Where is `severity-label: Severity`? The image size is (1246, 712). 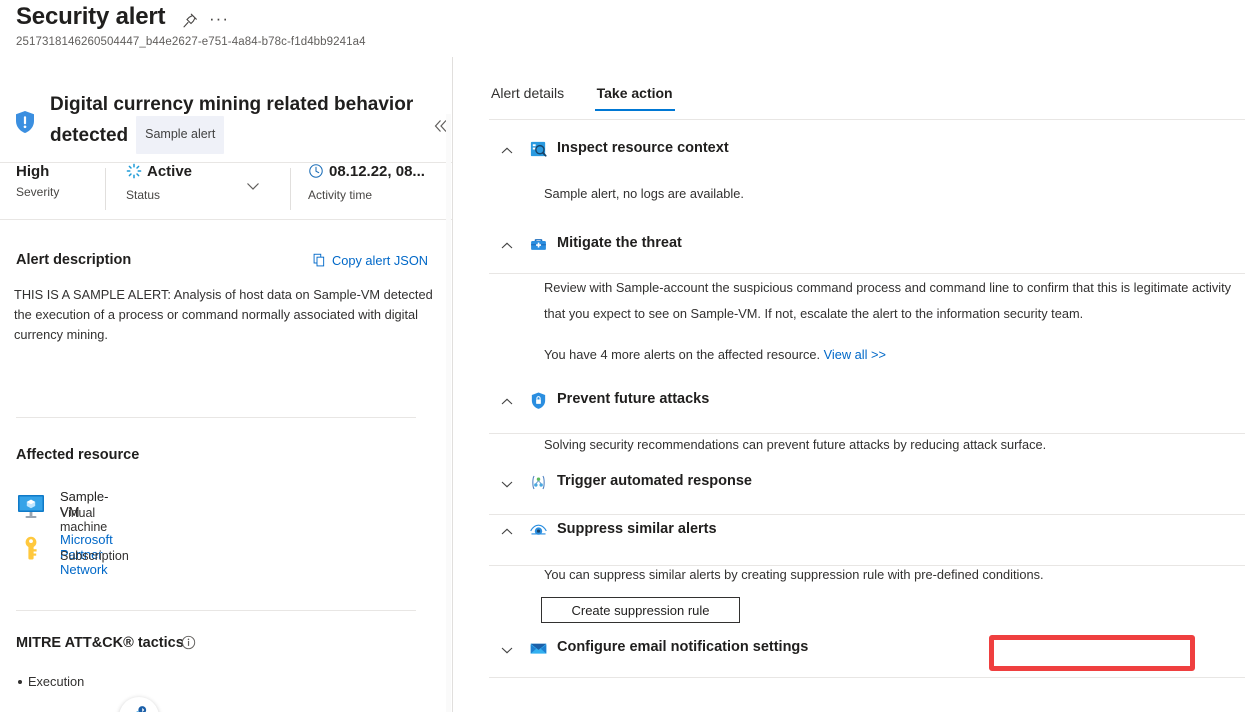 severity-label: Severity is located at coordinates (38, 192).